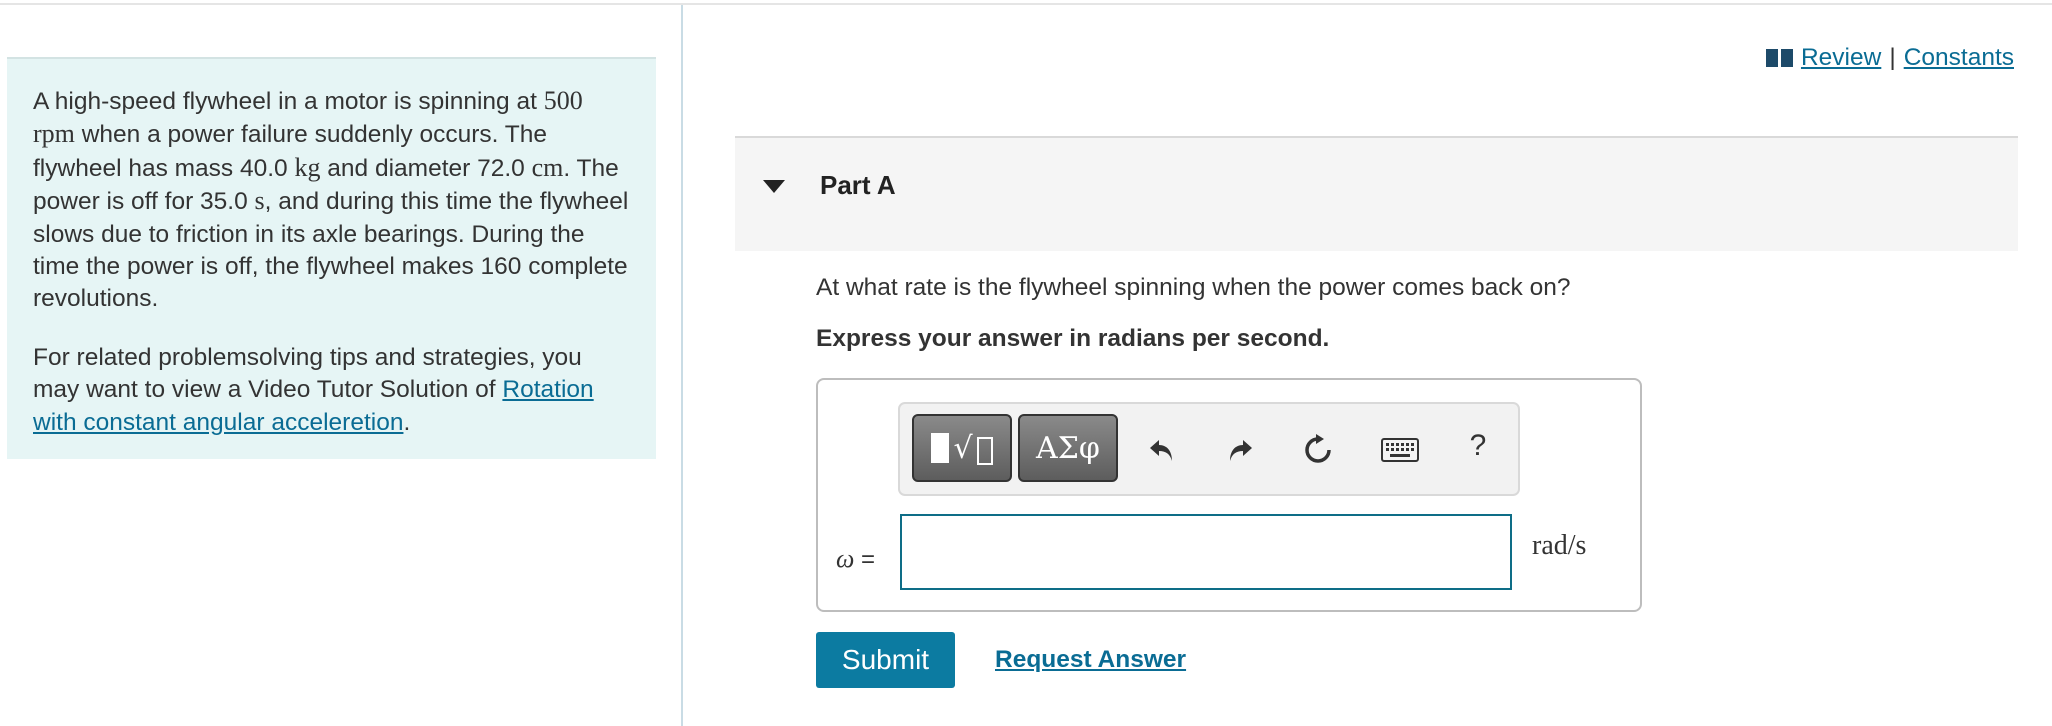  Describe the element at coordinates (1318, 450) in the screenshot. I see `reset-icon` at that location.